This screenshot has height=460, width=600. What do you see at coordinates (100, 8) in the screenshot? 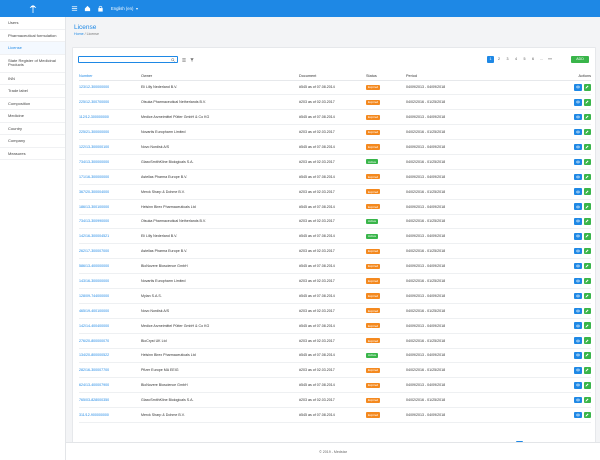
I see `lock-icon` at bounding box center [100, 8].